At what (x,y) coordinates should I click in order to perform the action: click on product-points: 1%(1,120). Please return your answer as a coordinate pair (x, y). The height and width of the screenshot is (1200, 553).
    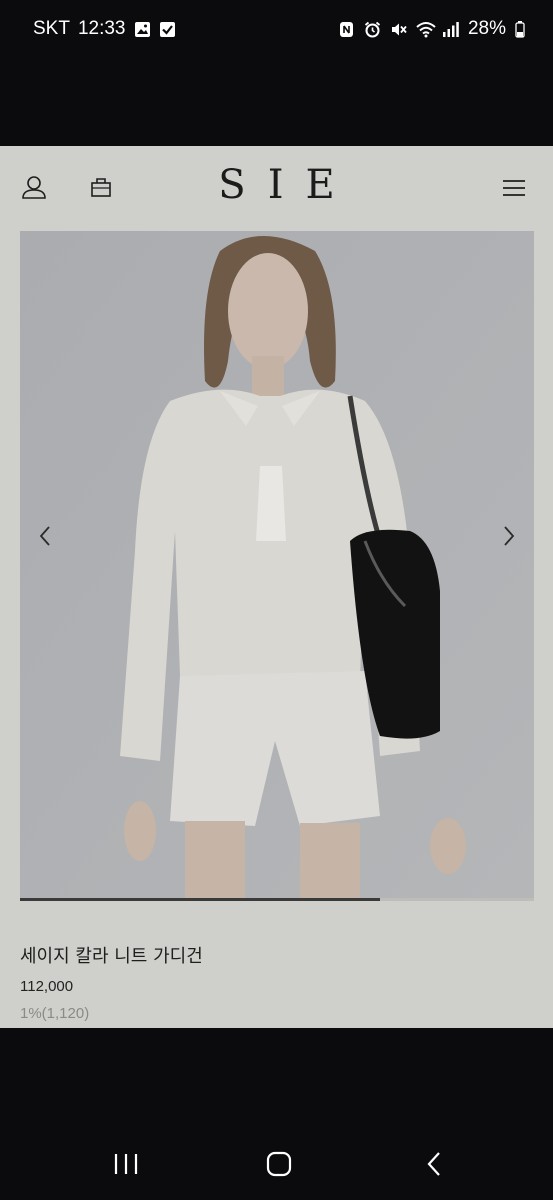
    Looking at the image, I should click on (55, 1013).